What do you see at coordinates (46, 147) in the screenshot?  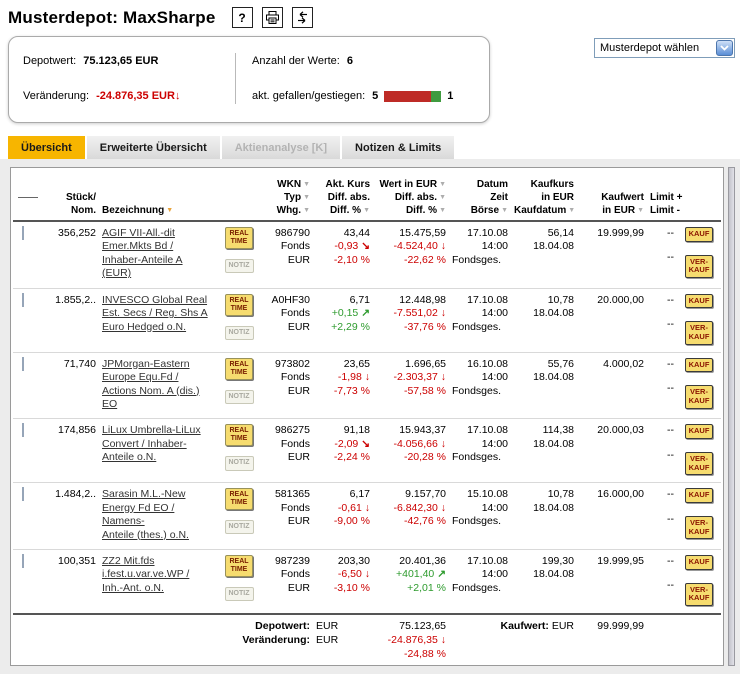 I see `tab-uebersicht: Übersicht` at bounding box center [46, 147].